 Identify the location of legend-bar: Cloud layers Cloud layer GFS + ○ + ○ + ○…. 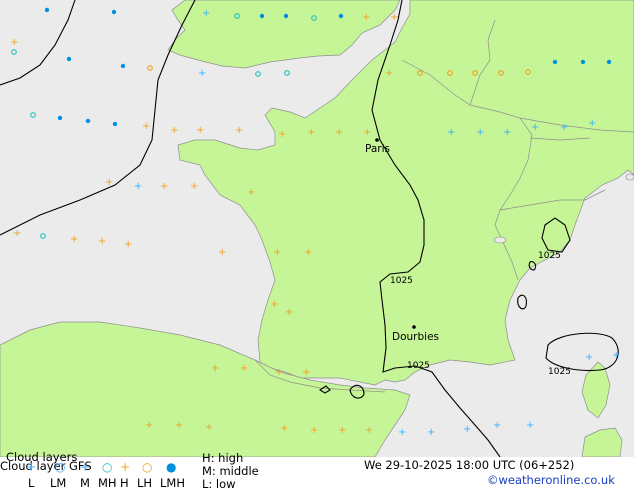
(317, 471).